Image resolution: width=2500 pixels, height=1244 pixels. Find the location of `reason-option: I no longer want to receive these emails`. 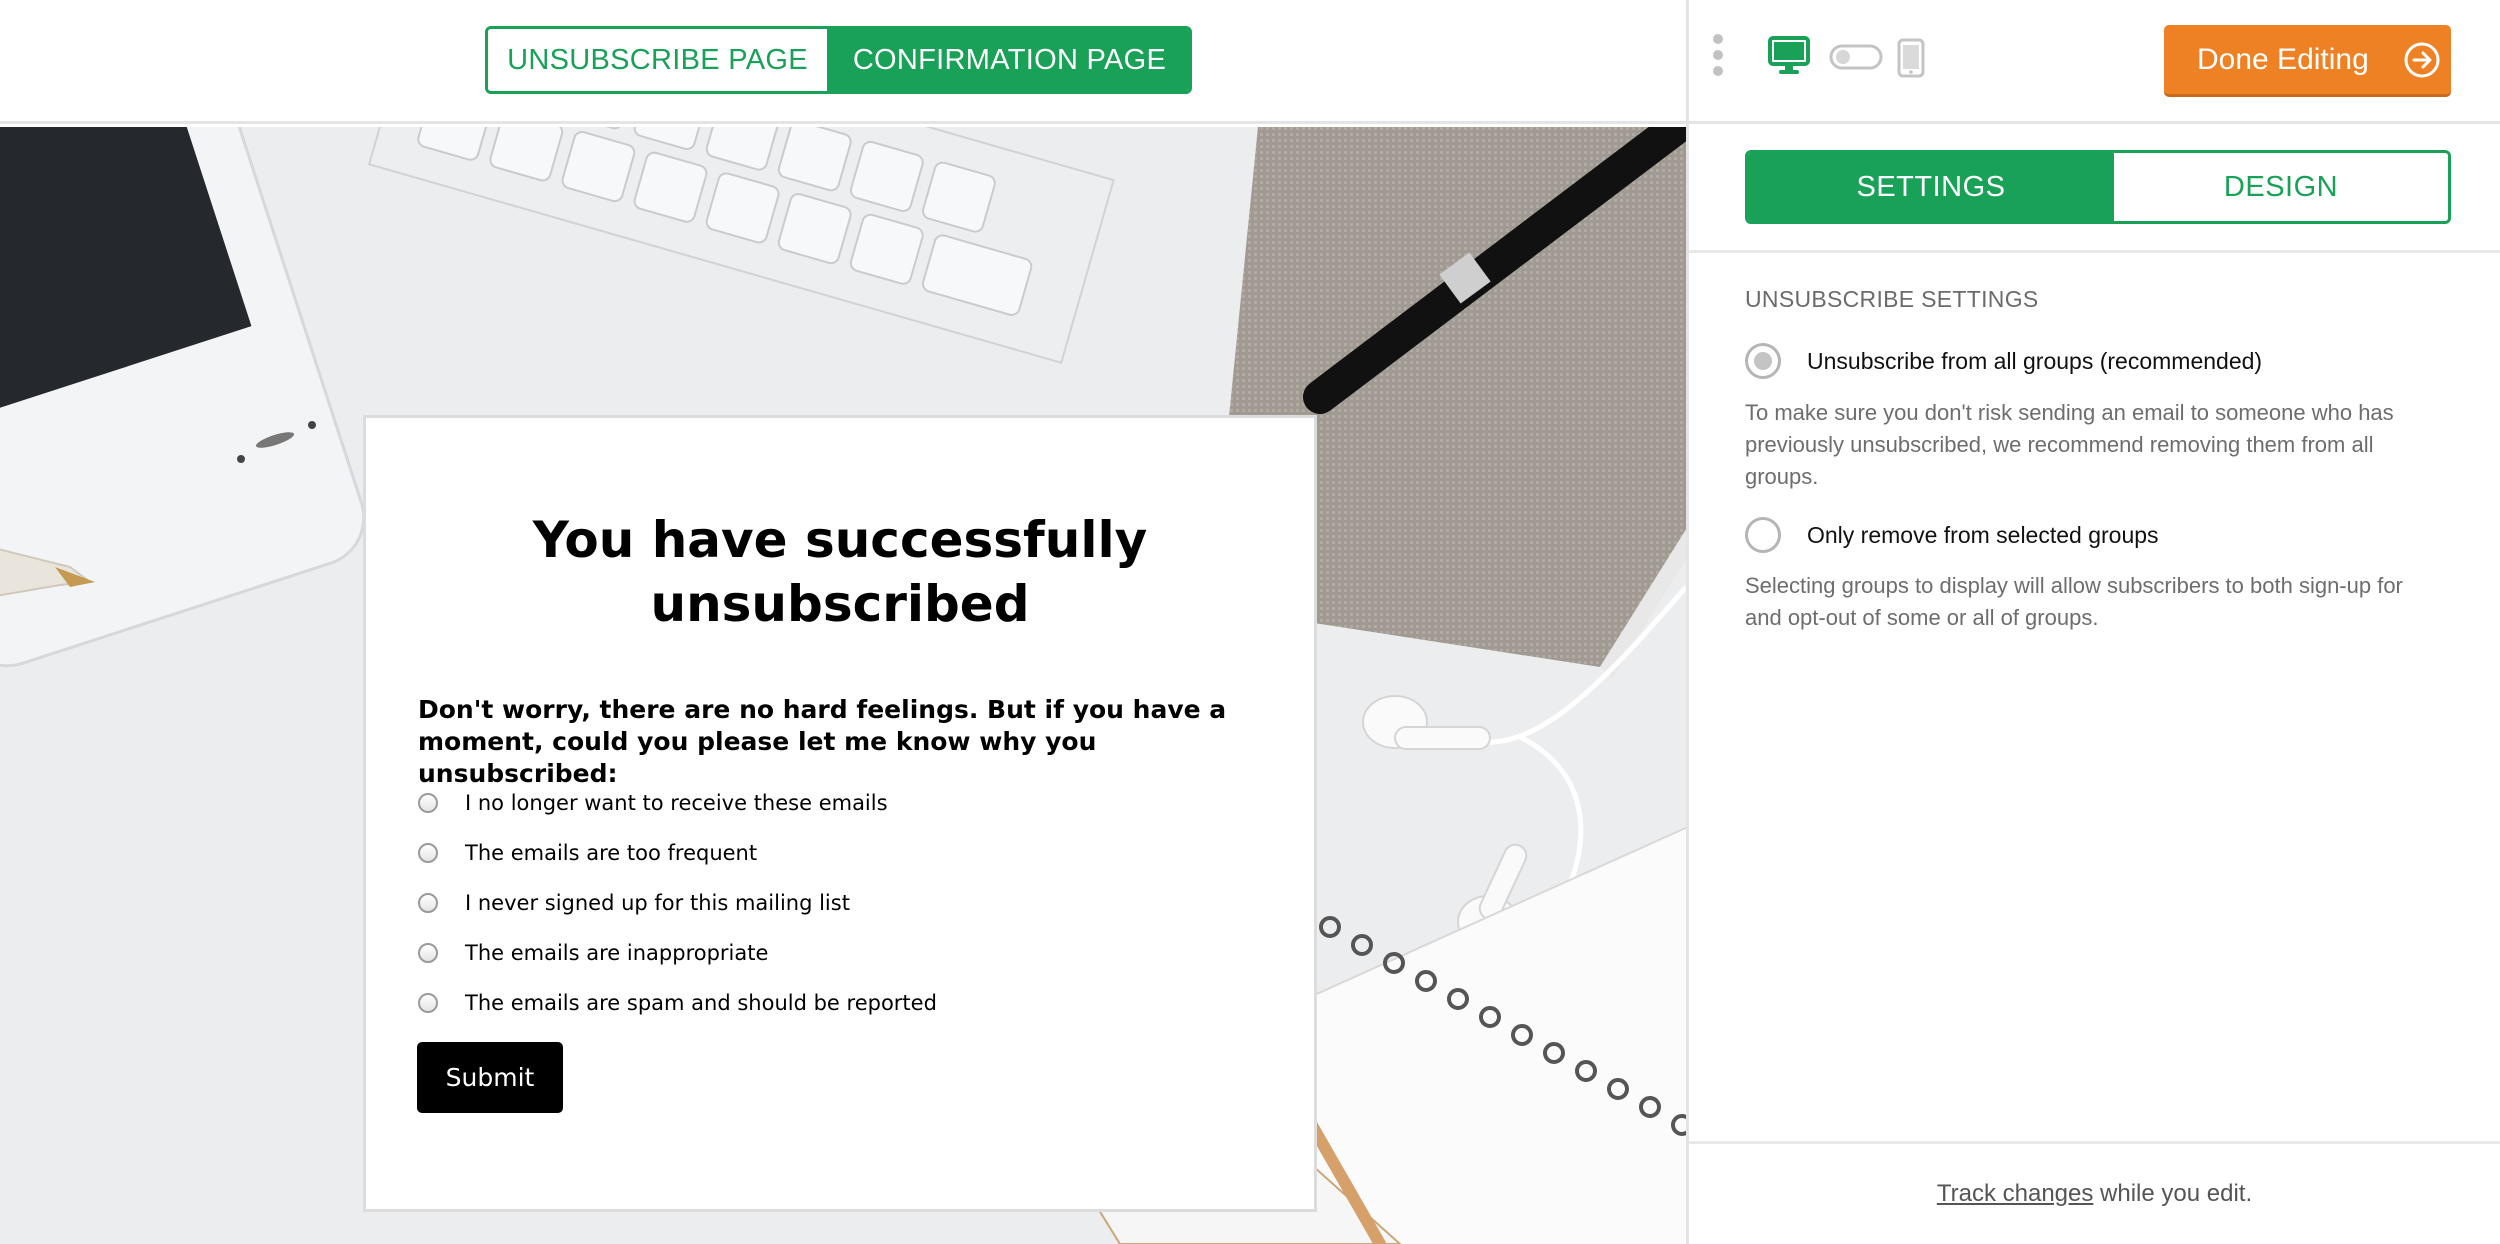

reason-option: I no longer want to receive these emails is located at coordinates (677, 803).